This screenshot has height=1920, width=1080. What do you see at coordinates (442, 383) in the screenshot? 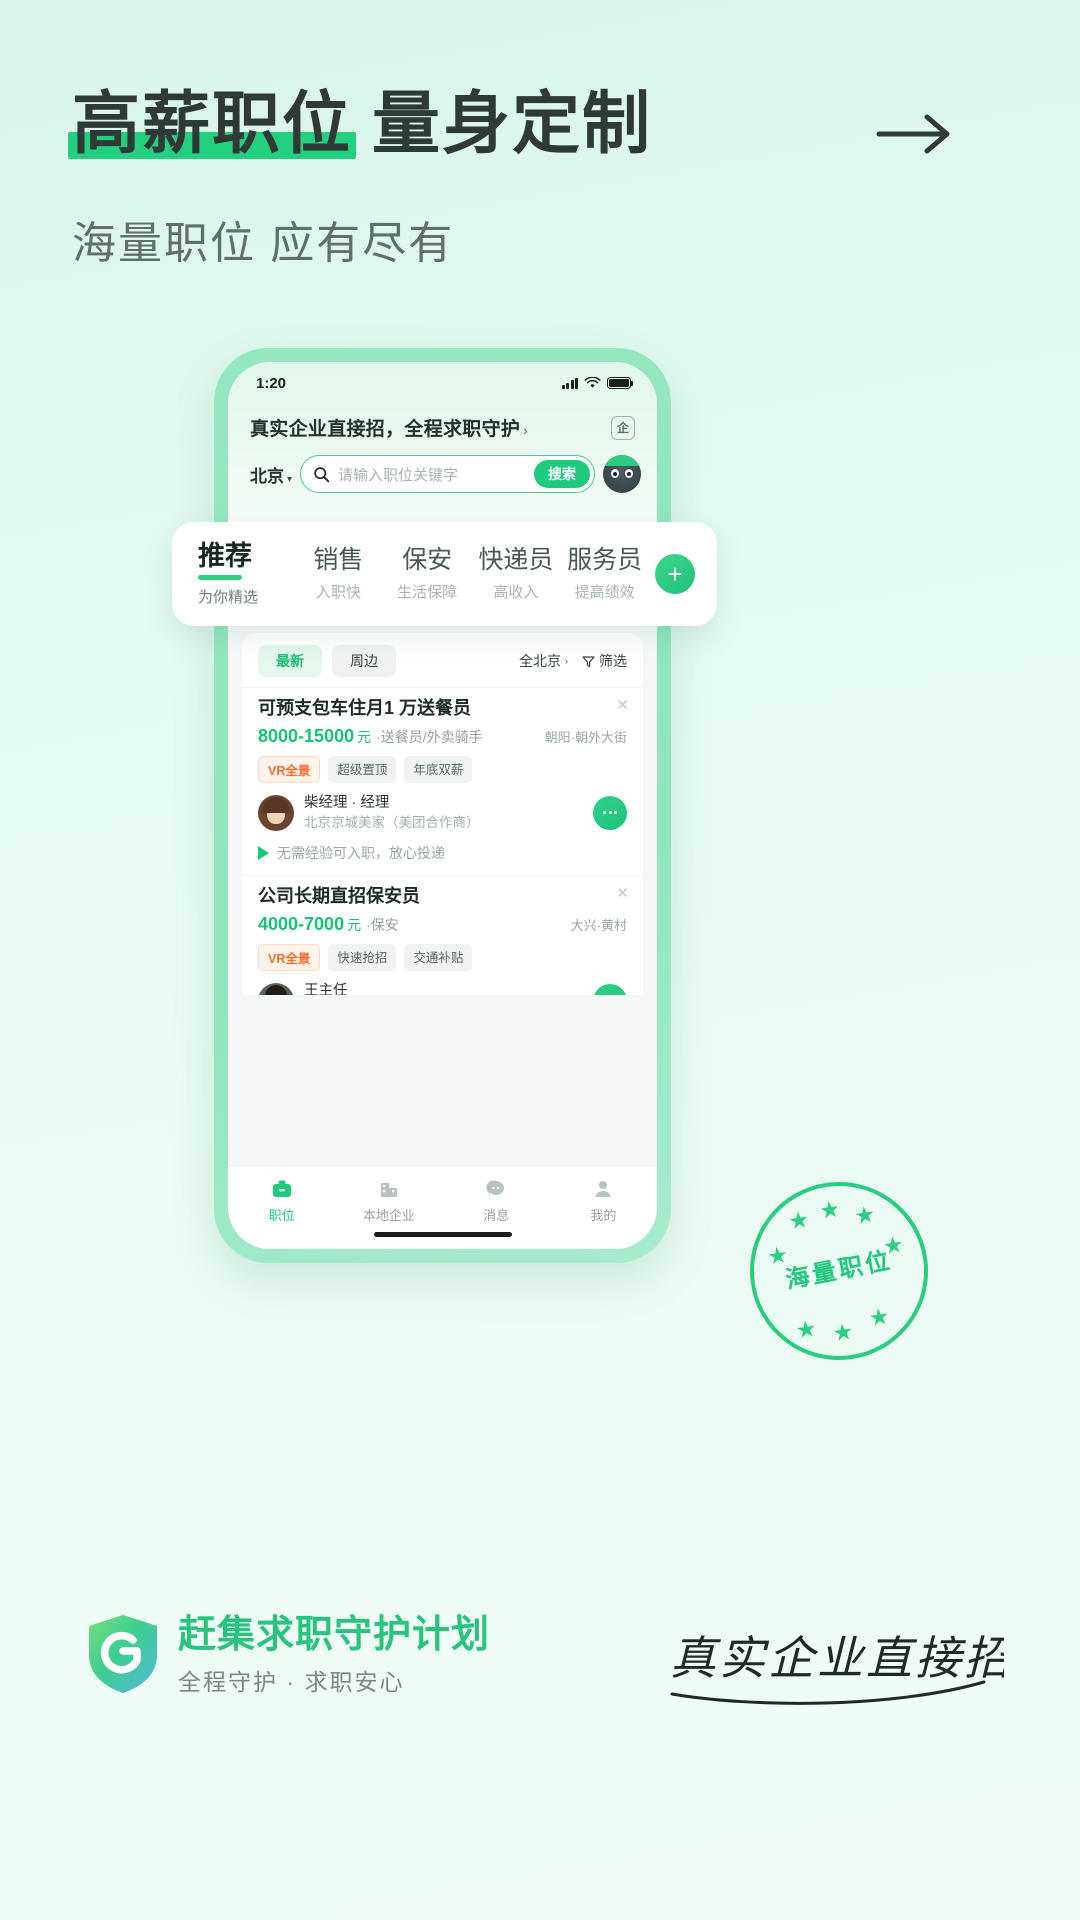
I see `status-bar: 1:20` at bounding box center [442, 383].